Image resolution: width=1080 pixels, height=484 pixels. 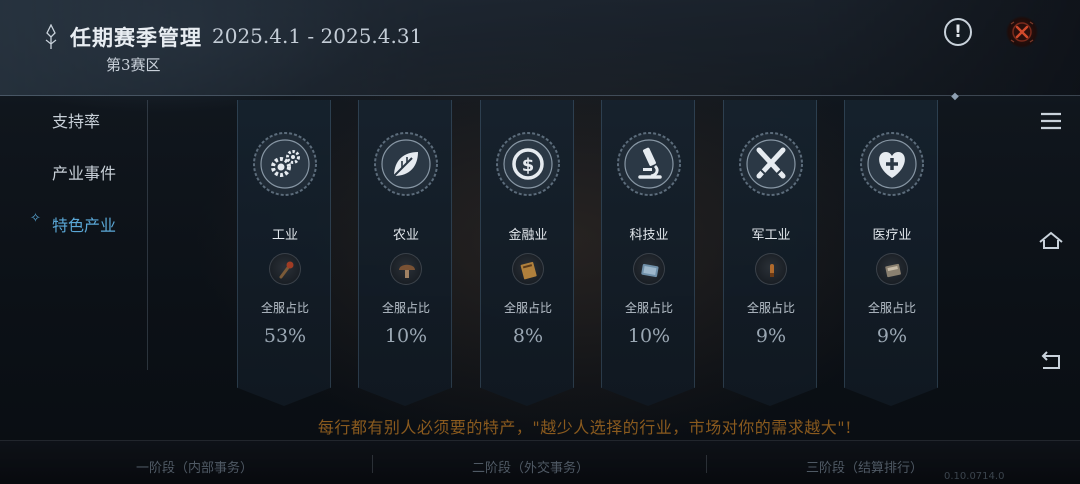 I want to click on mushroom-icon, so click(x=406, y=269).